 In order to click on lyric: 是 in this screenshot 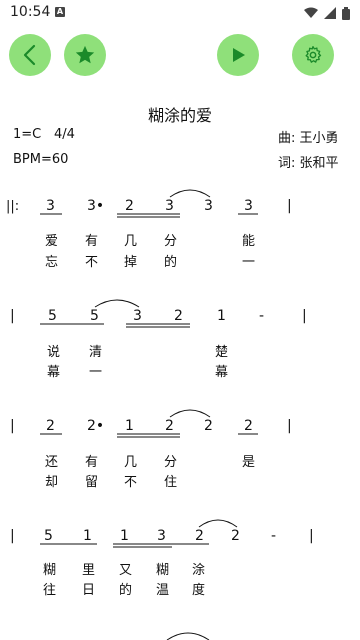, I will do `click(248, 462)`.